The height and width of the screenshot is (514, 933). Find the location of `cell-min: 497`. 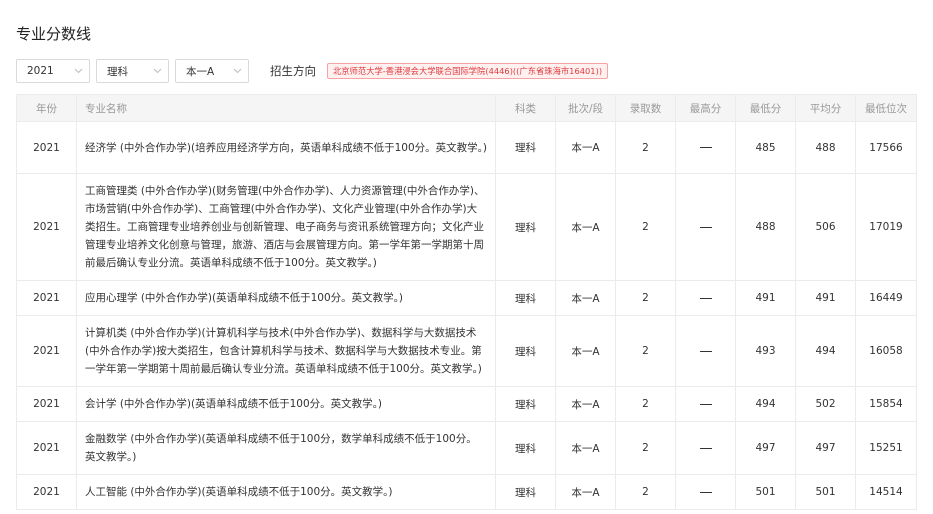

cell-min: 497 is located at coordinates (765, 448).